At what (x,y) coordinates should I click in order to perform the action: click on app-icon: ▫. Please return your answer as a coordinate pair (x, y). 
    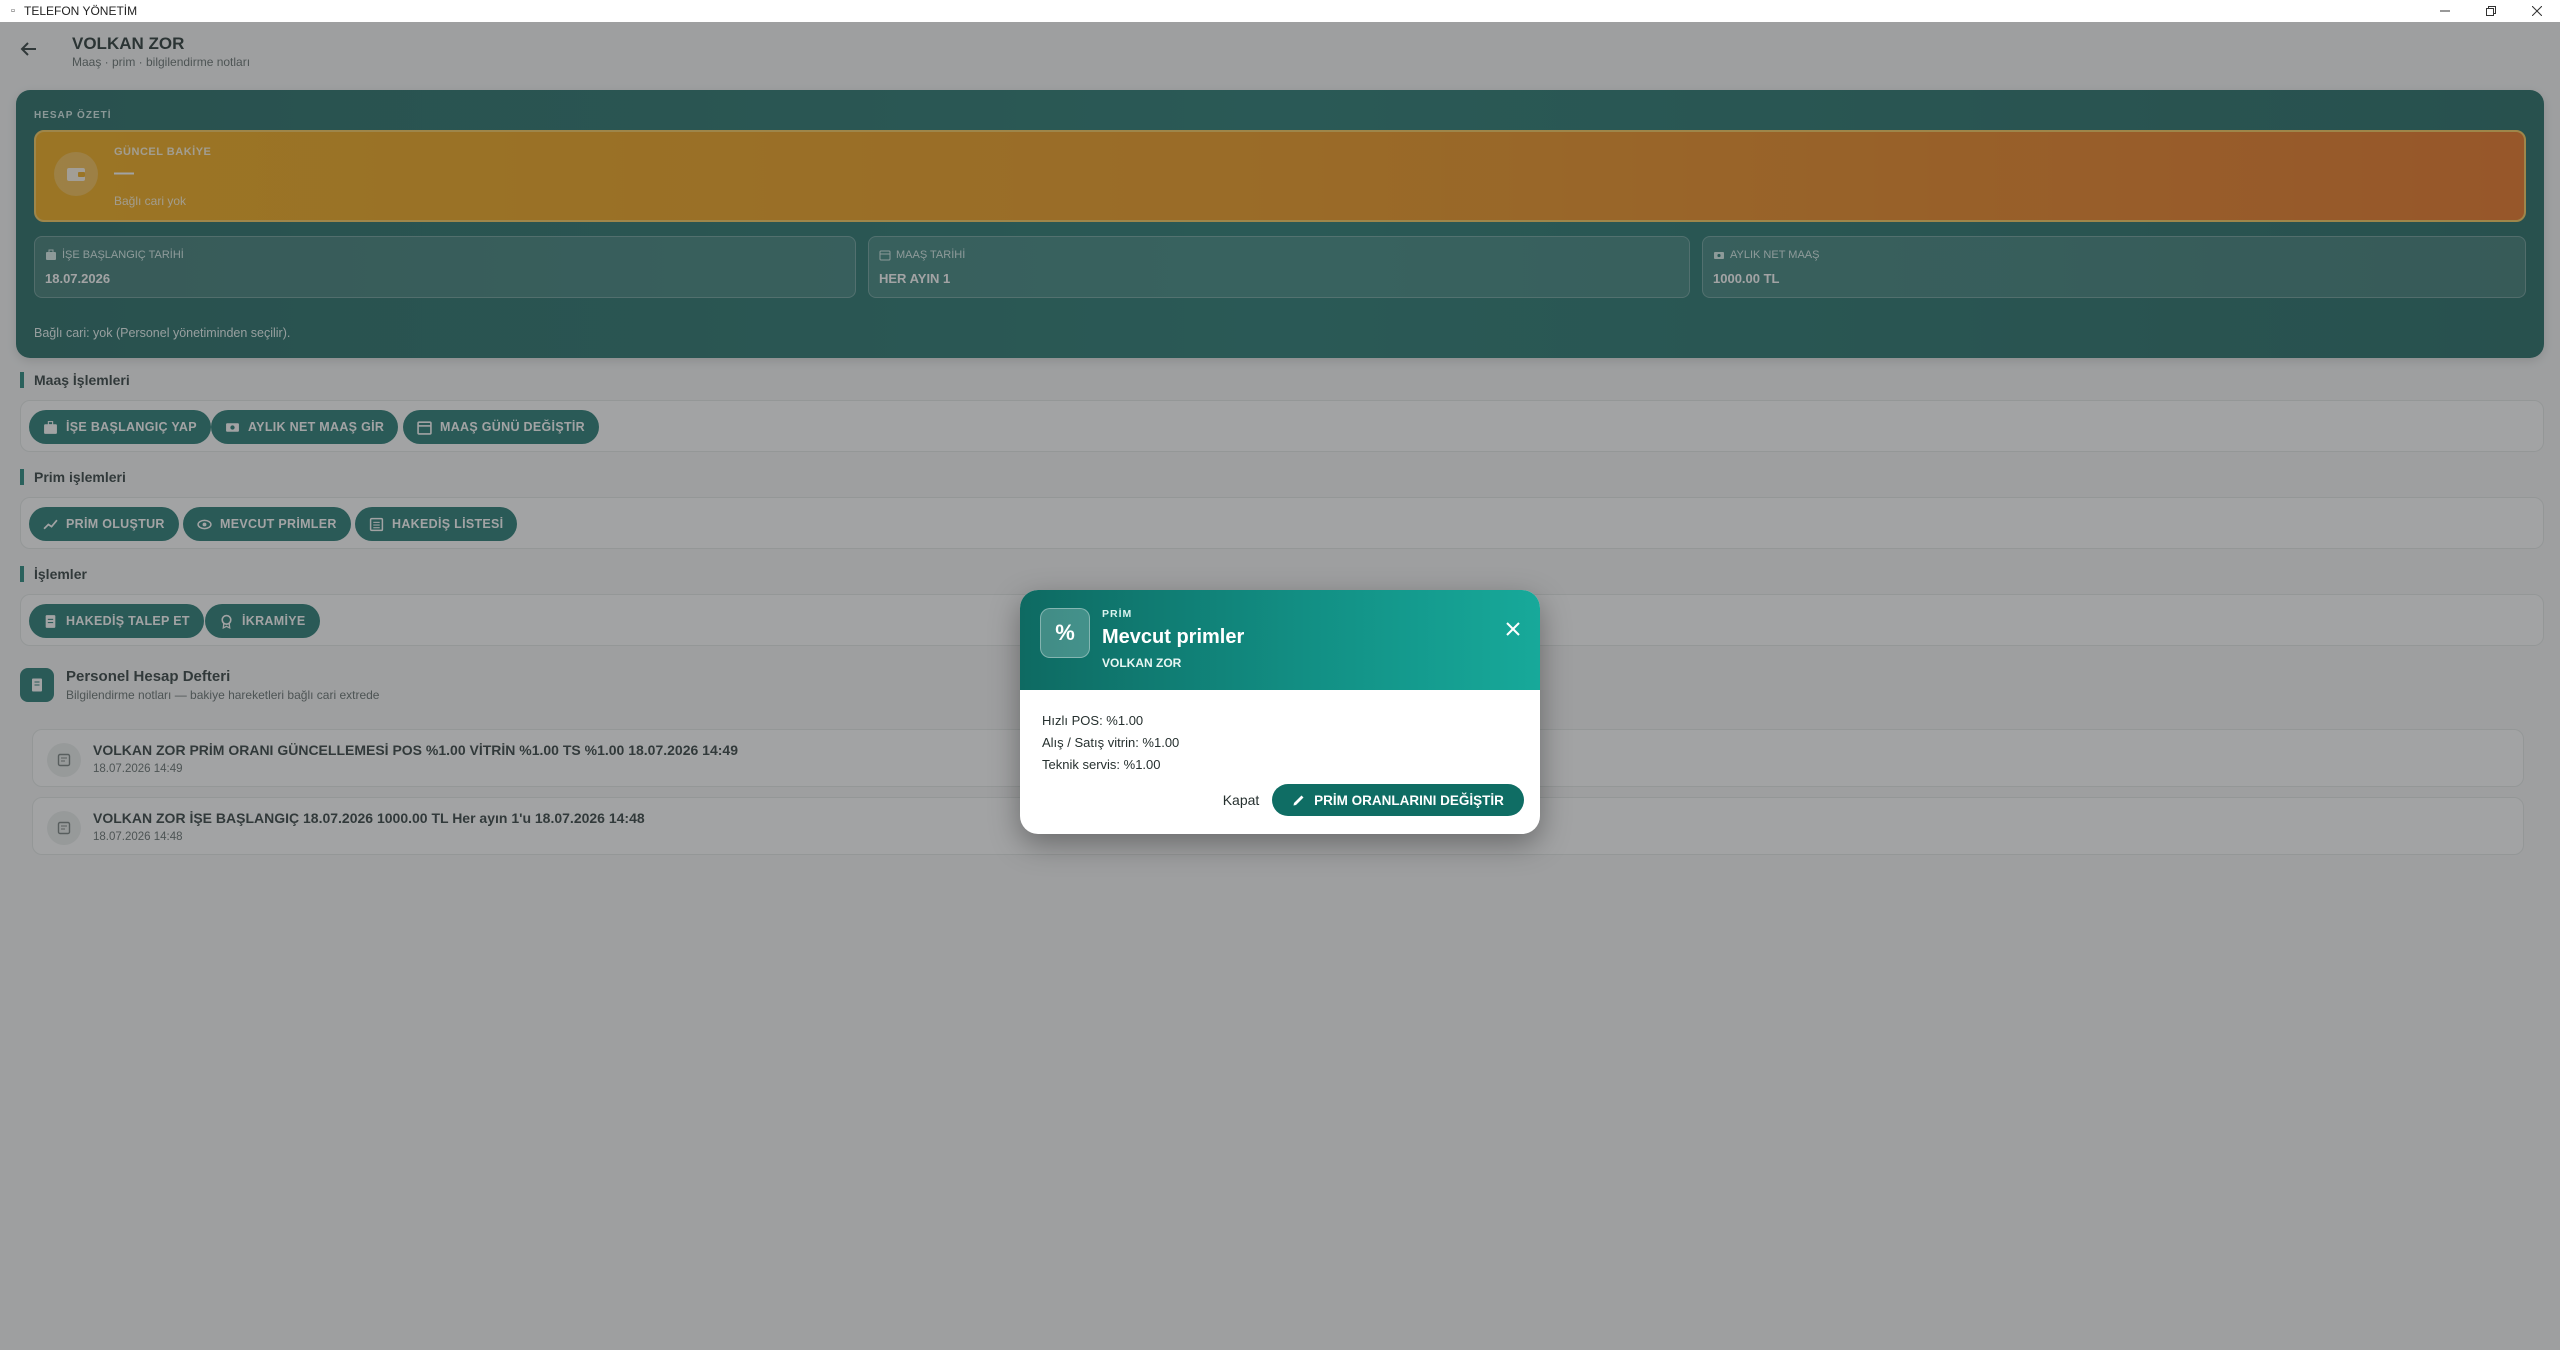
    Looking at the image, I should click on (13, 11).